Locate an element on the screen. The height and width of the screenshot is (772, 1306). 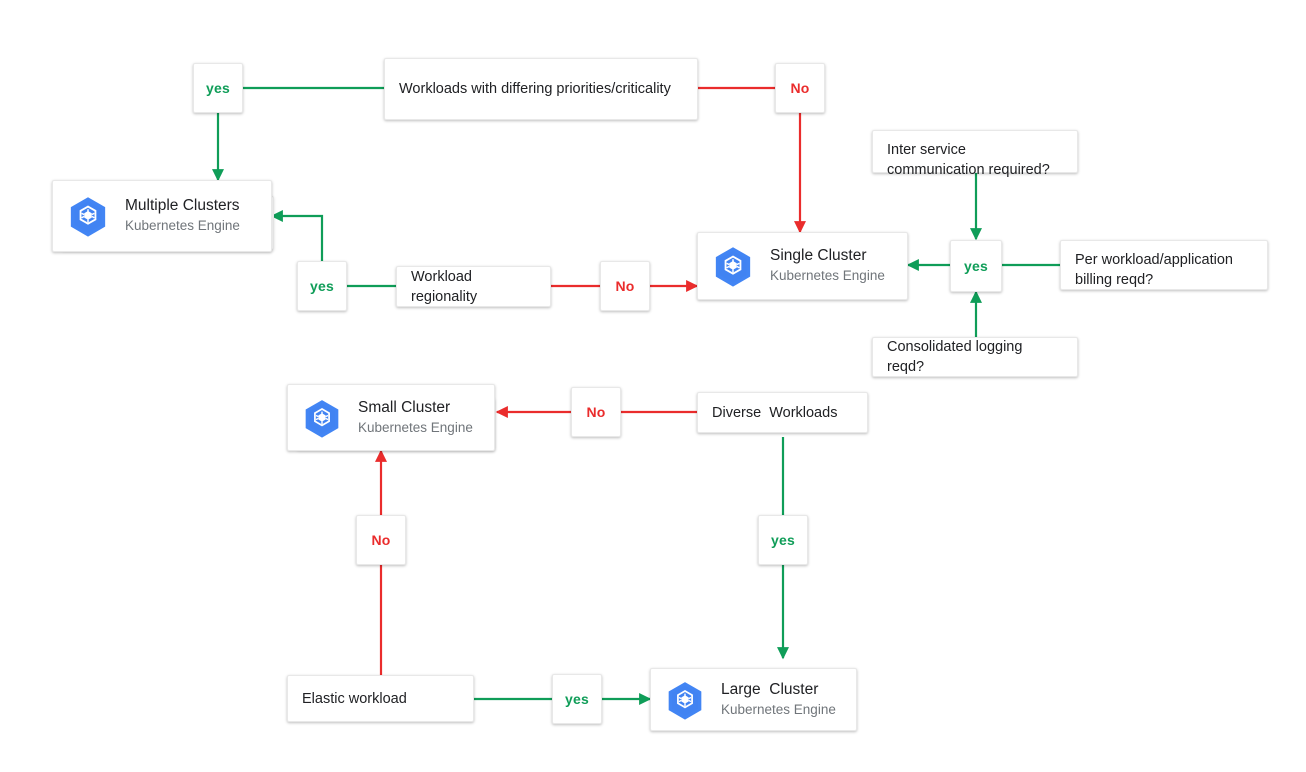
small-cluster-title: Small Cluster is located at coordinates (404, 407).